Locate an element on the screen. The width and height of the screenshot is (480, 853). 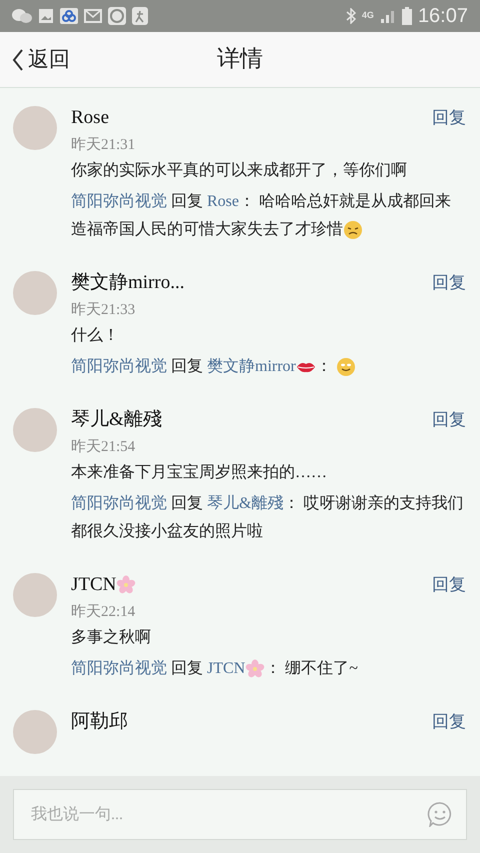
smiley-icon is located at coordinates (440, 814).